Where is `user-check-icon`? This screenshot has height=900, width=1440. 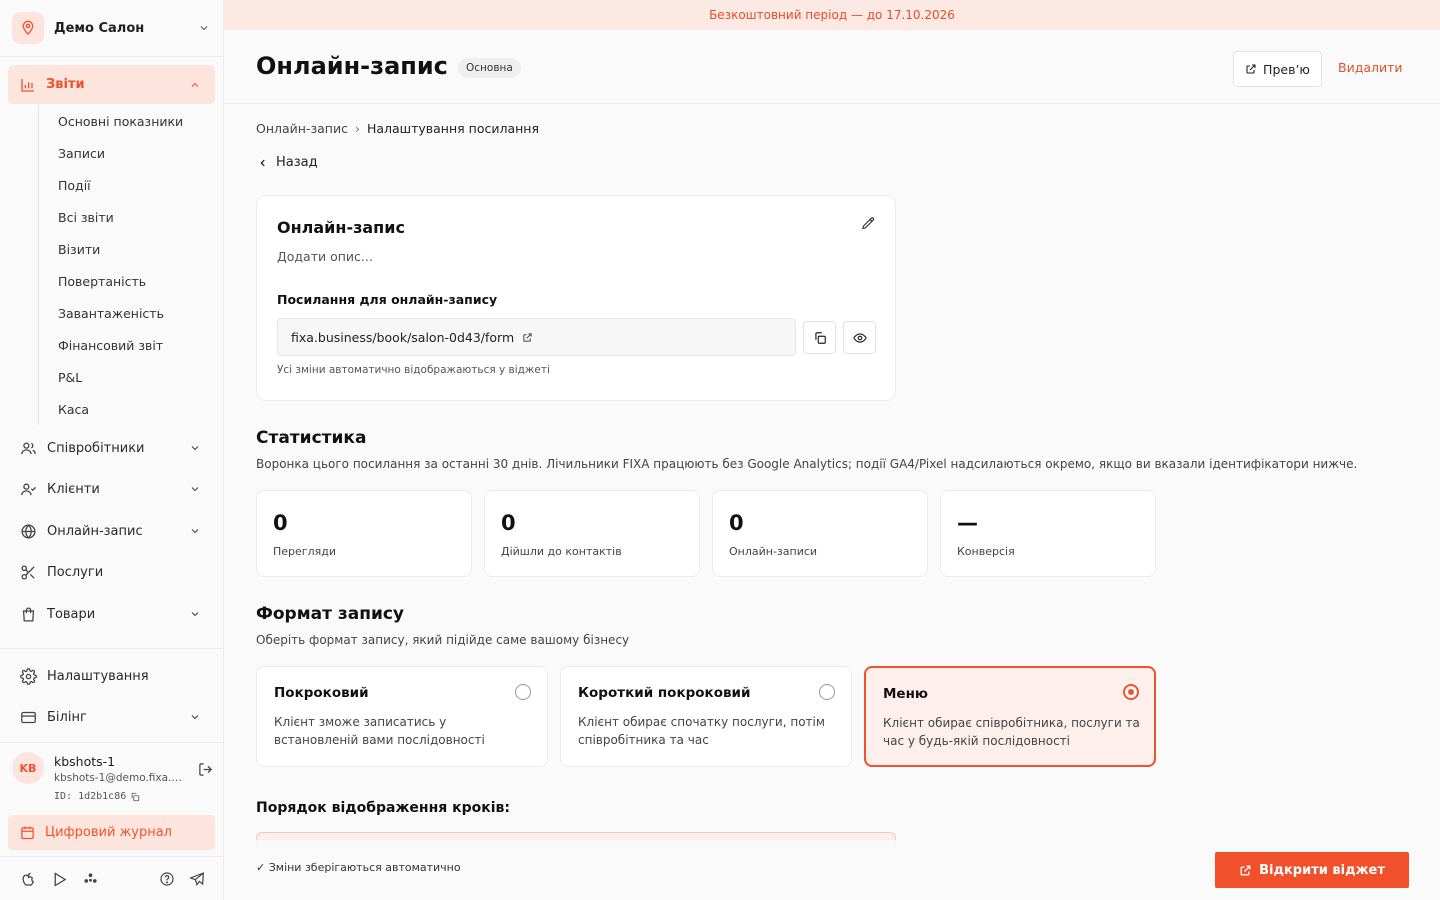 user-check-icon is located at coordinates (28, 489).